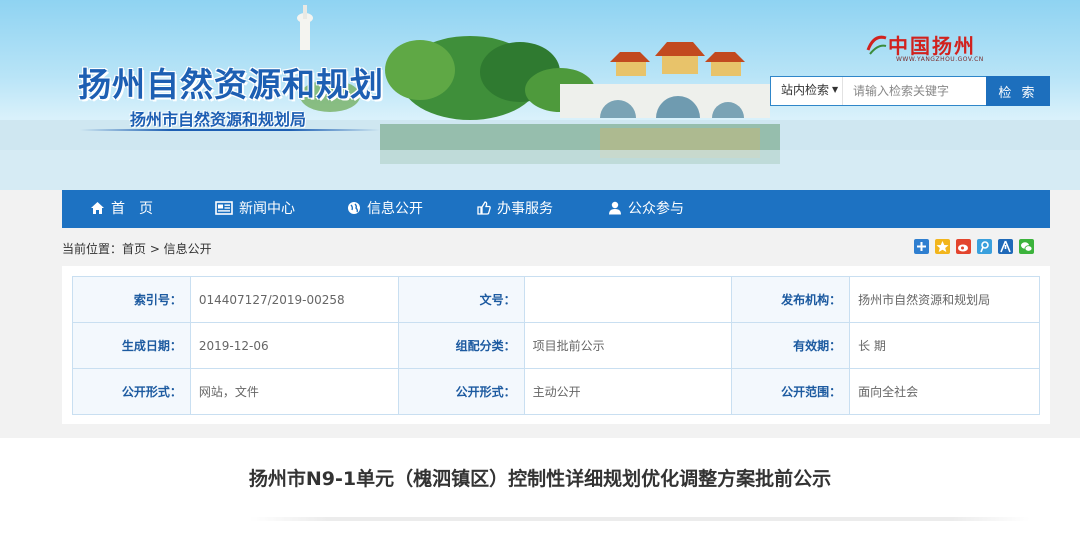 The image size is (1080, 534). I want to click on publisher-value: 扬州市自然资源和规划局, so click(944, 299).